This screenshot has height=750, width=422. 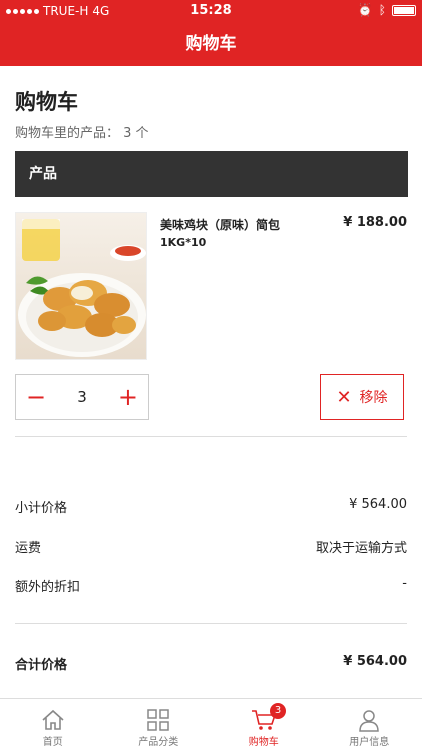 I want to click on tab-user-label: 用户信息, so click(x=369, y=742).